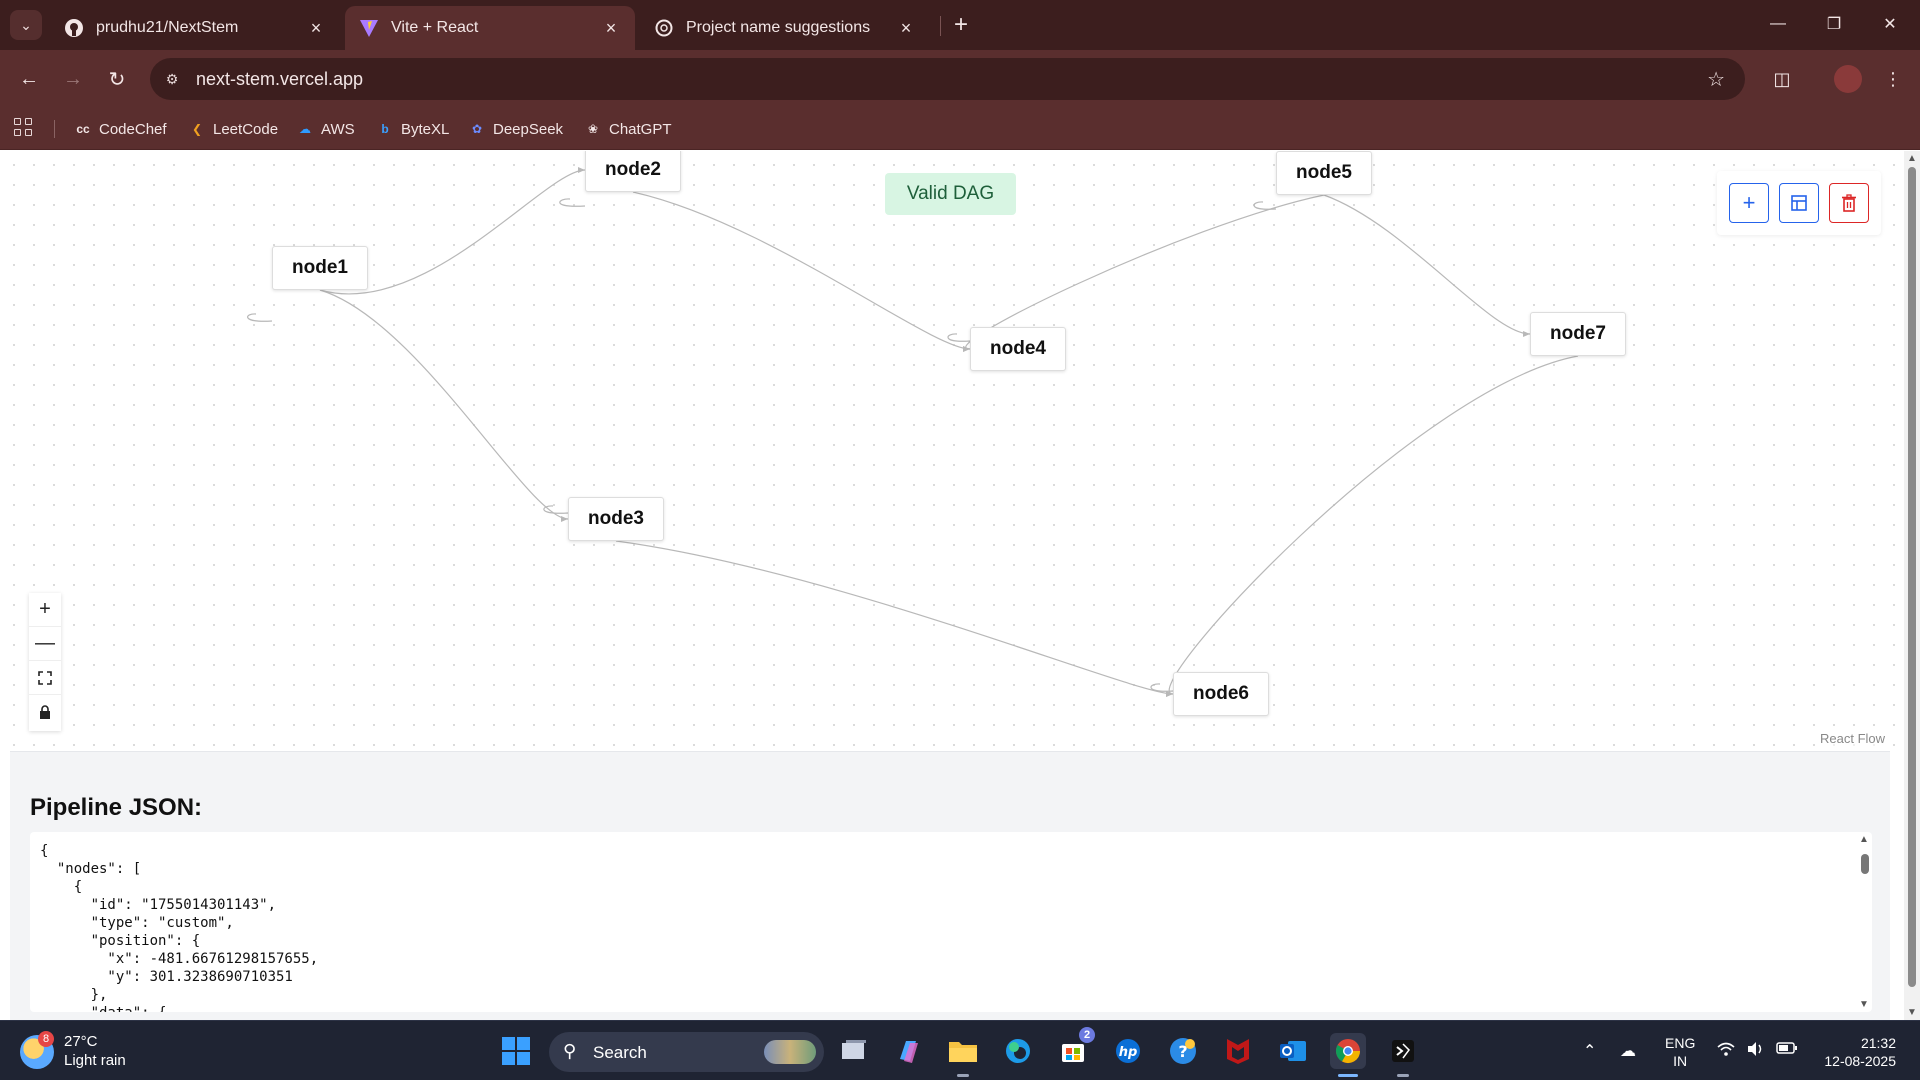  I want to click on bookmark-leetcode: ❮ LeetCode, so click(233, 129).